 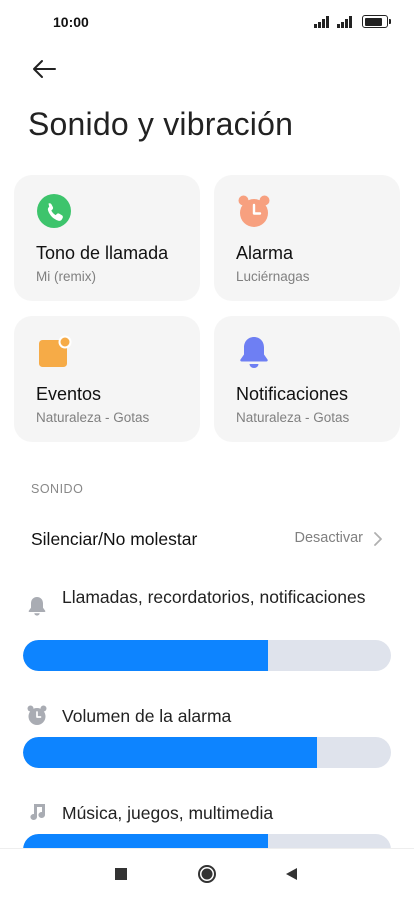 I want to click on status-time: 10:00, so click(x=71, y=22).